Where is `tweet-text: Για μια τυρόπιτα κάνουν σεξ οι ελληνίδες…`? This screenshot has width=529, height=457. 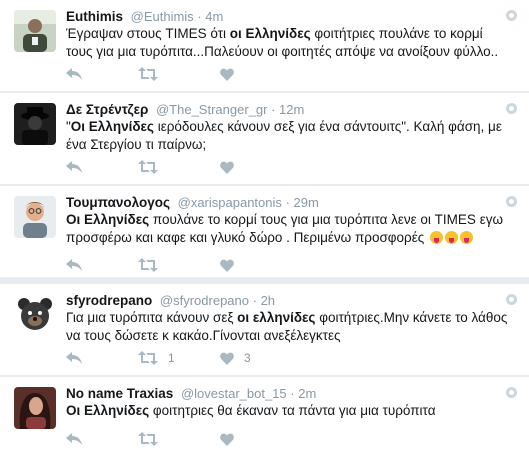
tweet-text: Για μια τυρόπιτα κάνουν σεξ οι ελληνίδες… is located at coordinates (288, 327).